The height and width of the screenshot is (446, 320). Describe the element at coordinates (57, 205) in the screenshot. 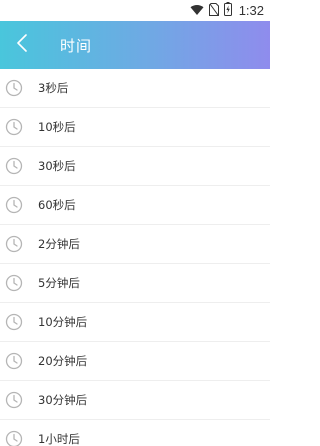

I see `list-item-label: 60秒后` at that location.